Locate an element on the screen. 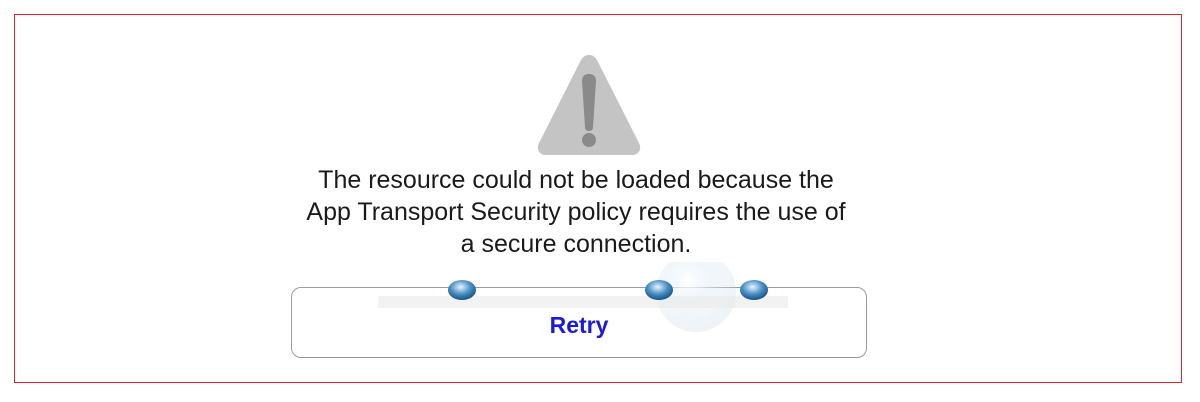  warning-icon is located at coordinates (589, 105).